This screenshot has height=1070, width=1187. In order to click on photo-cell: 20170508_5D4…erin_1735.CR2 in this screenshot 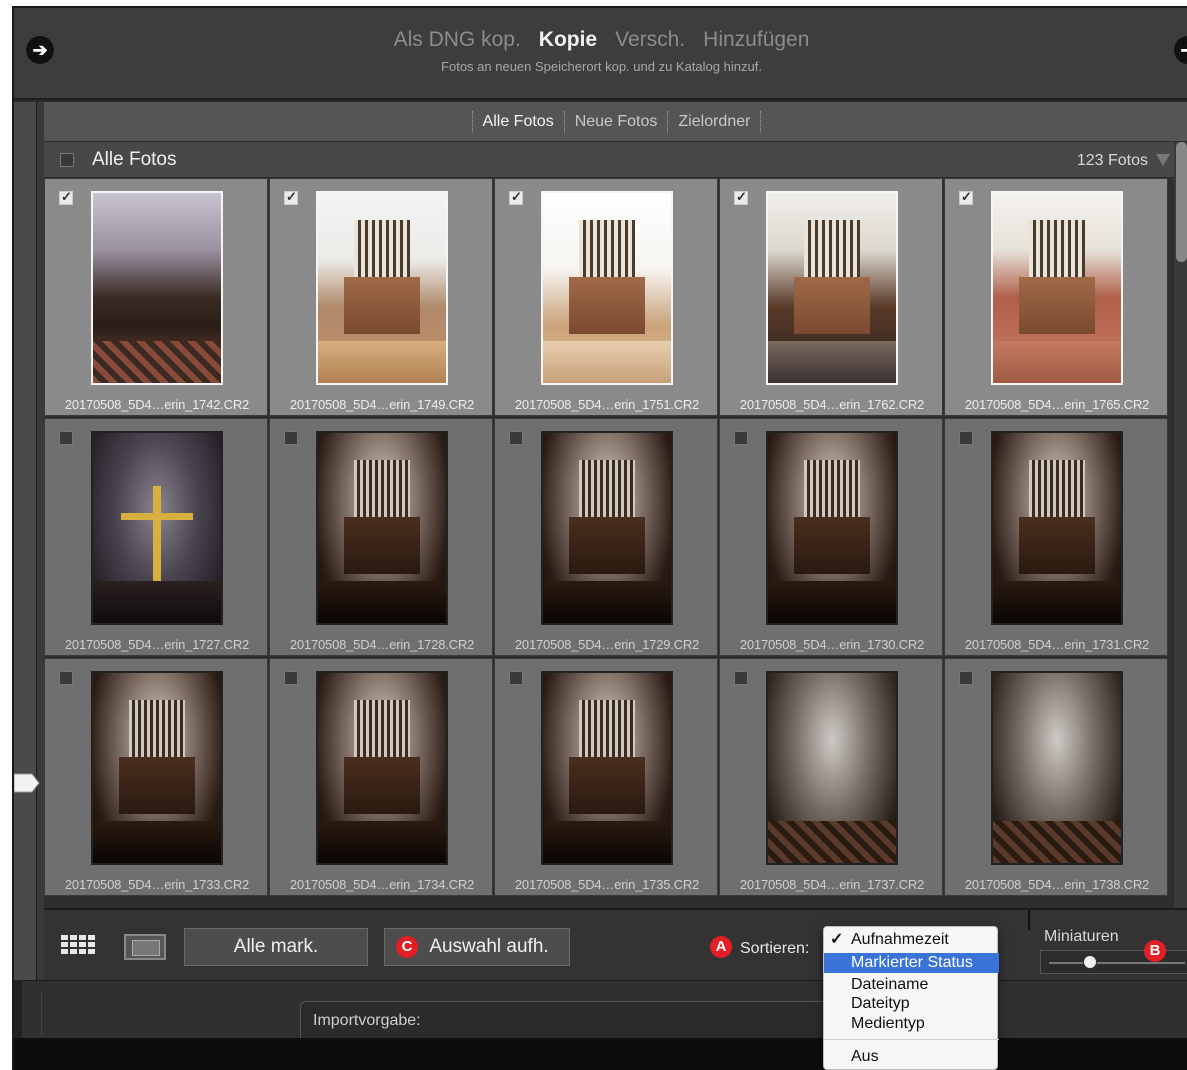, I will do `click(606, 777)`.